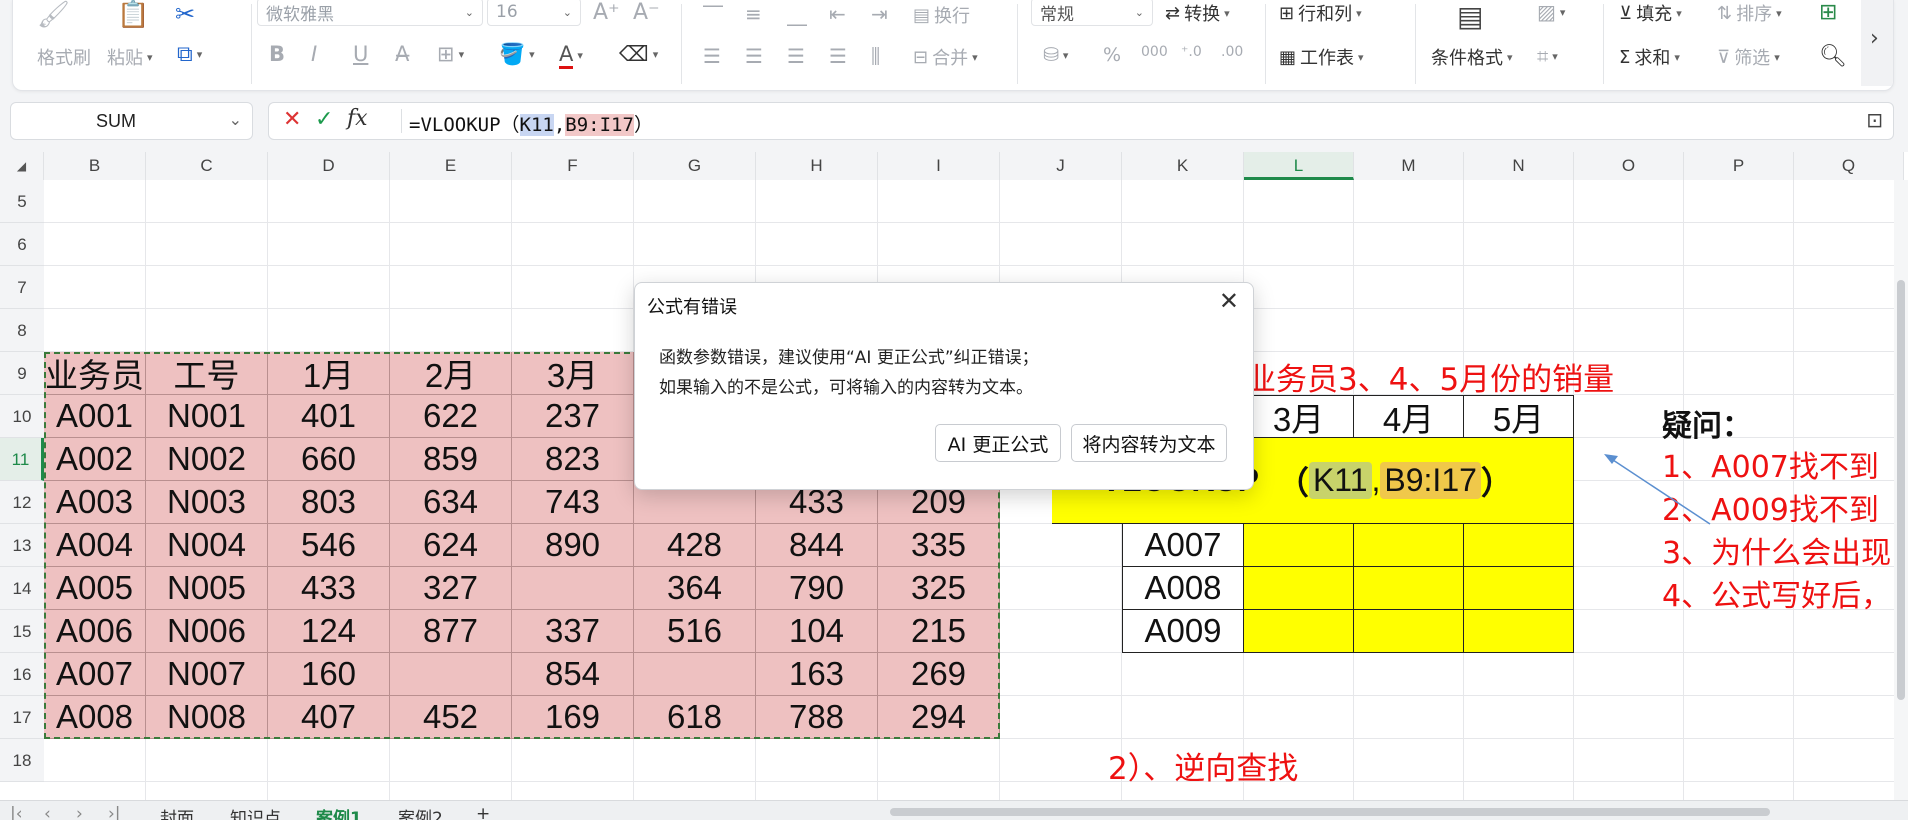  Describe the element at coordinates (185, 14) in the screenshot. I see `cut-icon: ✂` at that location.